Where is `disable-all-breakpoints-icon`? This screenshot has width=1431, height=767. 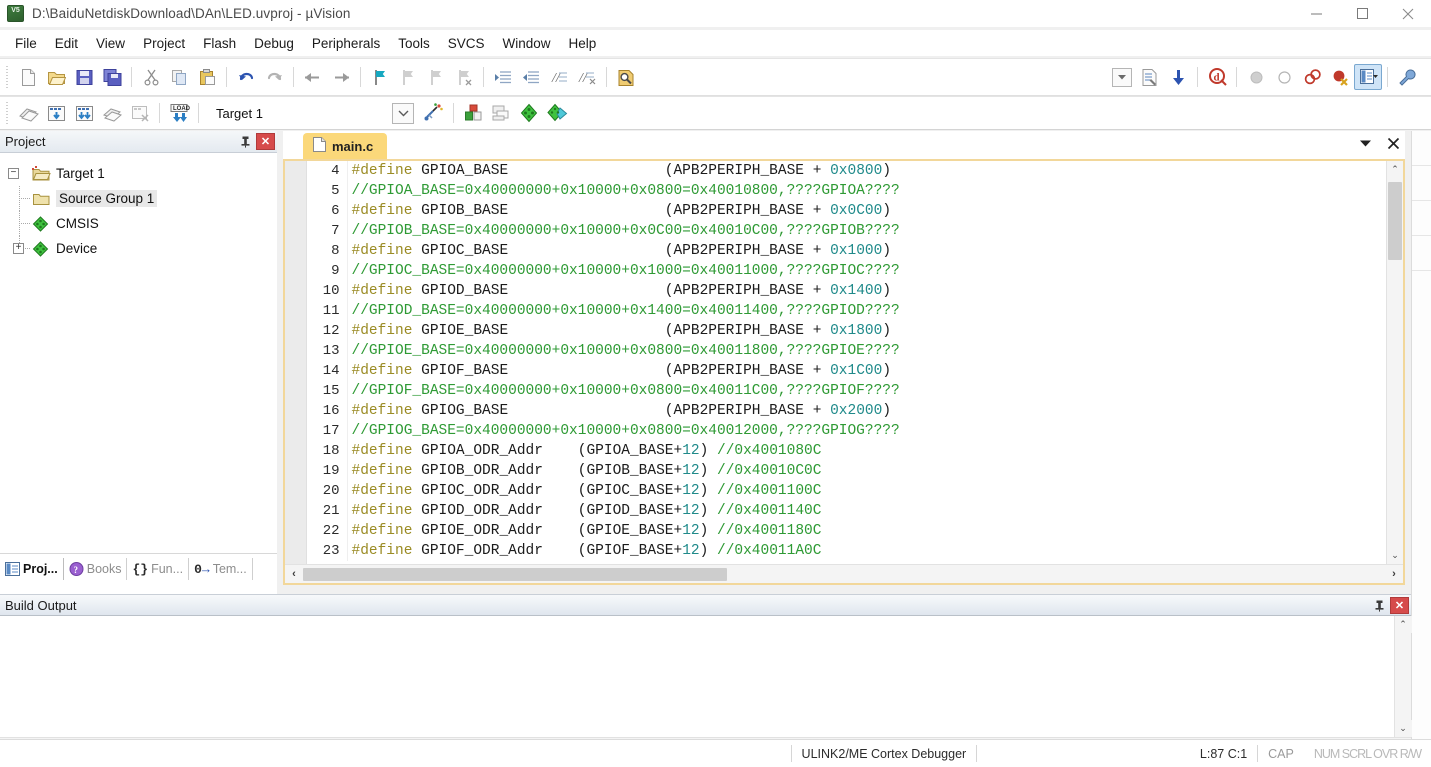 disable-all-breakpoints-icon is located at coordinates (1340, 77).